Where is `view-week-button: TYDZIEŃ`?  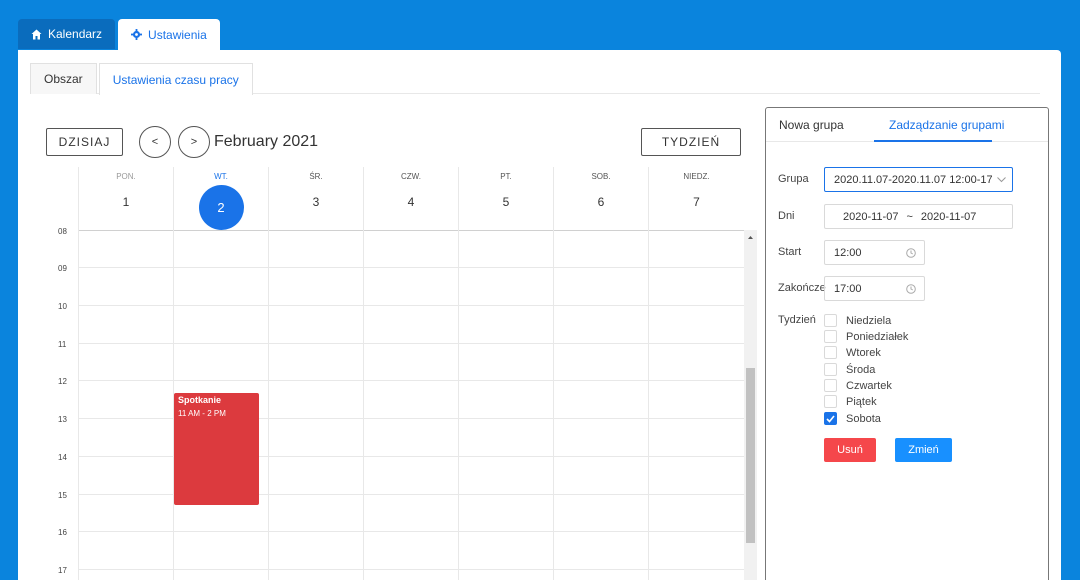
view-week-button: TYDZIEŃ is located at coordinates (691, 142).